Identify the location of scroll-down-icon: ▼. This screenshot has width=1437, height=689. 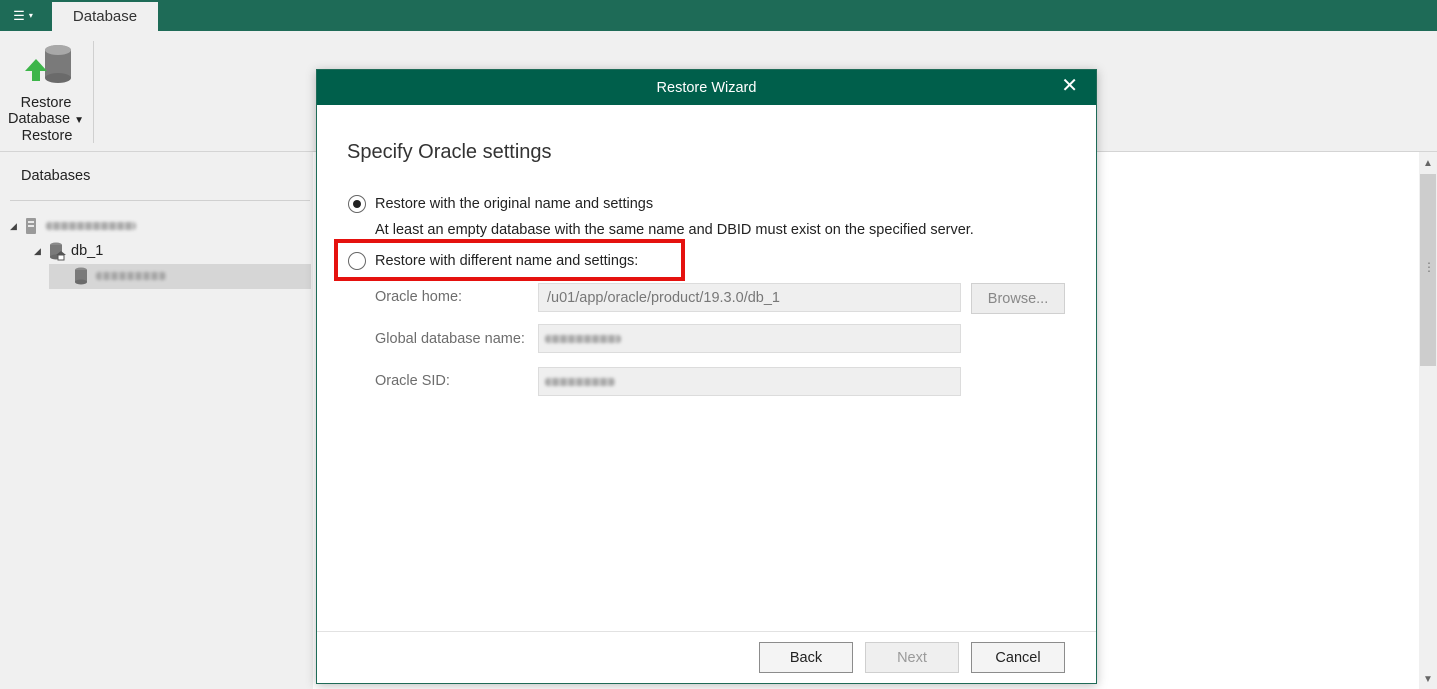
(1428, 679).